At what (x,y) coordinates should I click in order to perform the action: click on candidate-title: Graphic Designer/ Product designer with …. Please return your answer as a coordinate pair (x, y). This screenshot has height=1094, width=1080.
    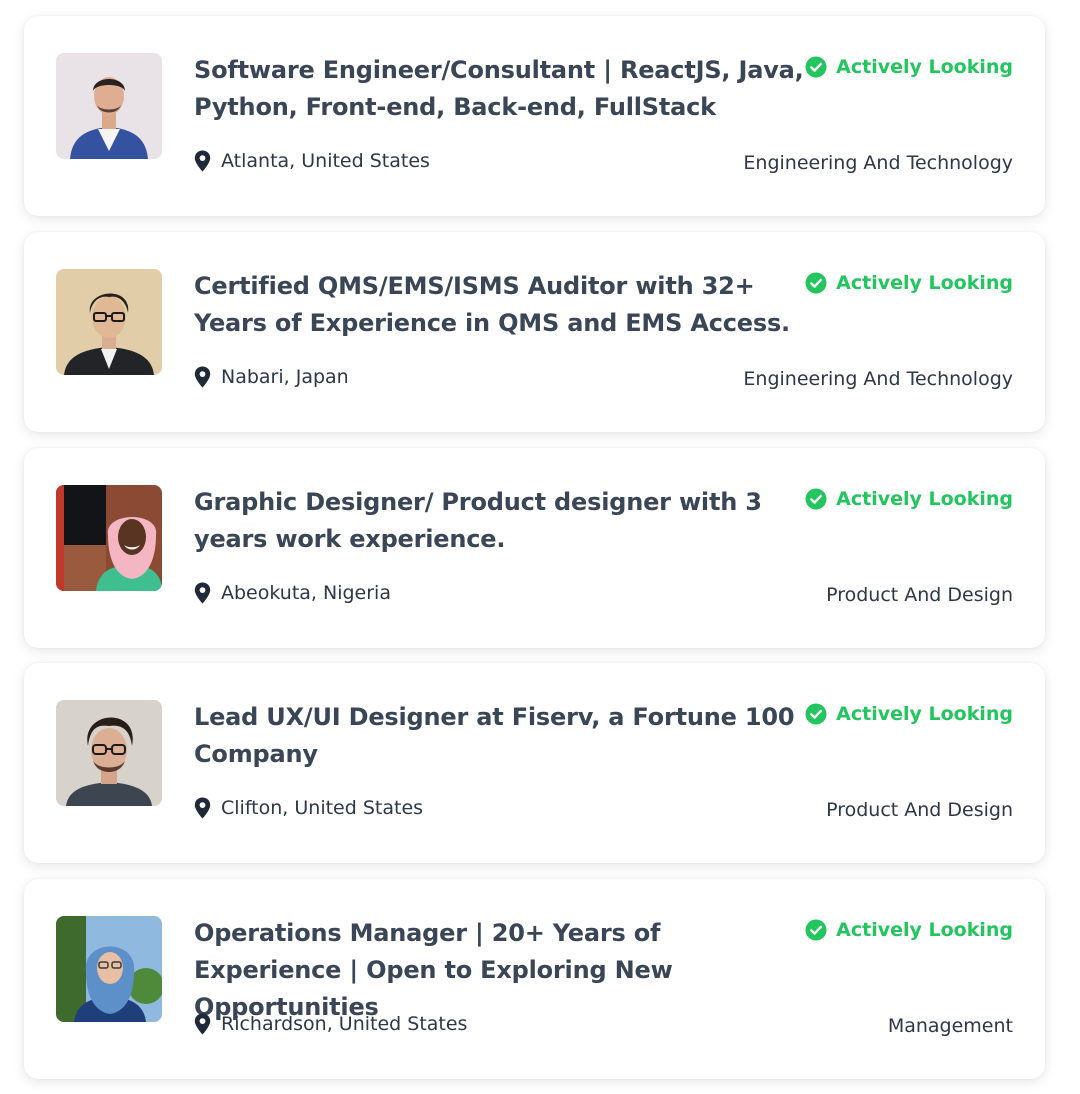
    Looking at the image, I should click on (504, 521).